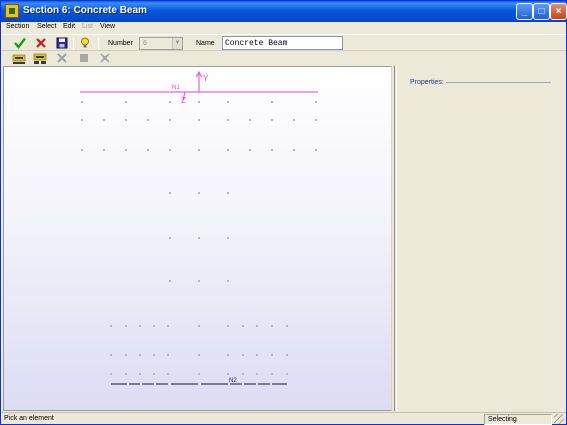 This screenshot has width=567, height=425. What do you see at coordinates (85, 10) in the screenshot?
I see `window-title: Section 6: Concrete Beam` at bounding box center [85, 10].